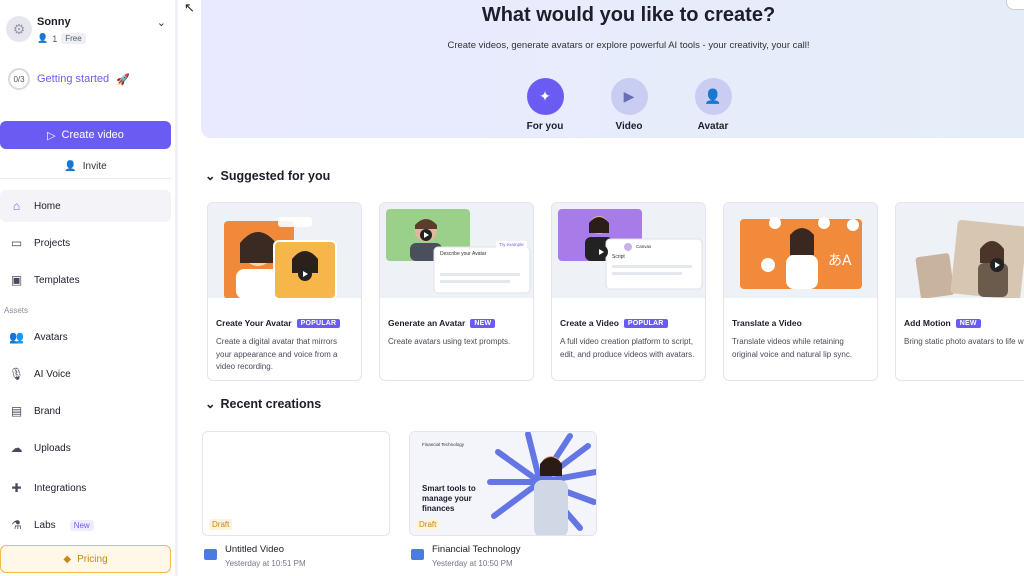  Describe the element at coordinates (81, 525) in the screenshot. I see `labs-new-badge: New` at that location.